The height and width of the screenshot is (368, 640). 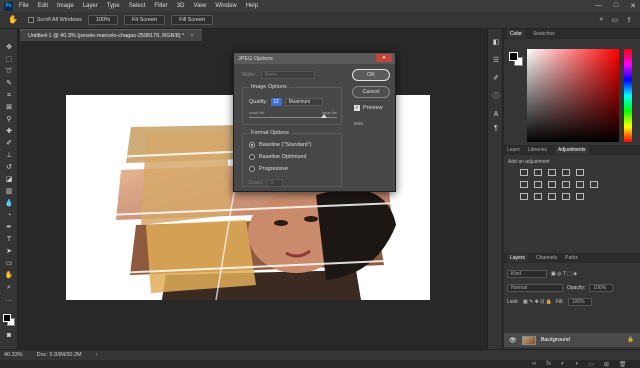 I want to click on photo-filter-icon, so click(x=566, y=184).